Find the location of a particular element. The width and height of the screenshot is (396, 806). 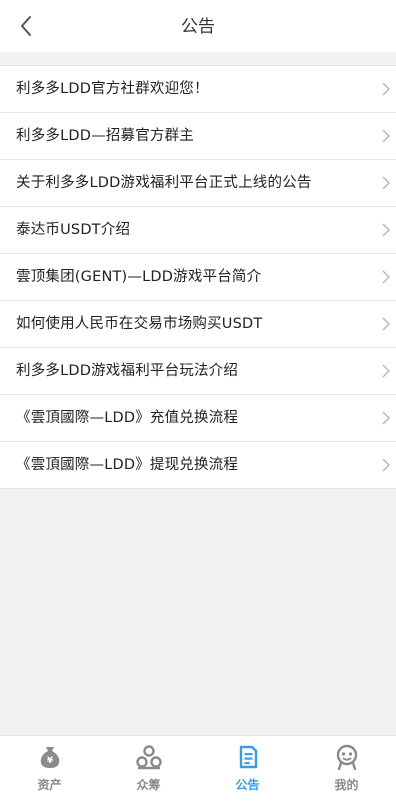

tab-label: 我的 is located at coordinates (346, 785).